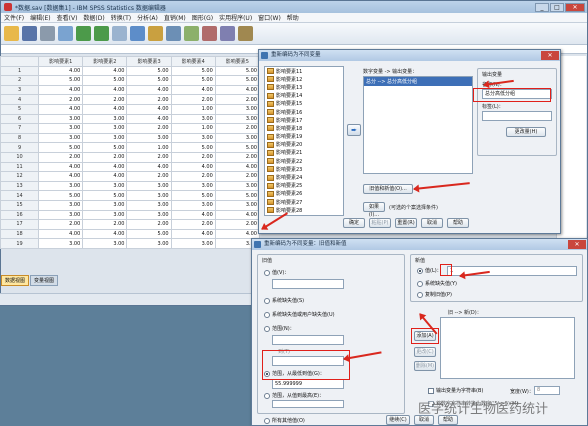 Image resolution: width=588 pixels, height=426 pixels. Describe the element at coordinates (279, 328) in the screenshot. I see `range-radio: 范围(N)：` at that location.